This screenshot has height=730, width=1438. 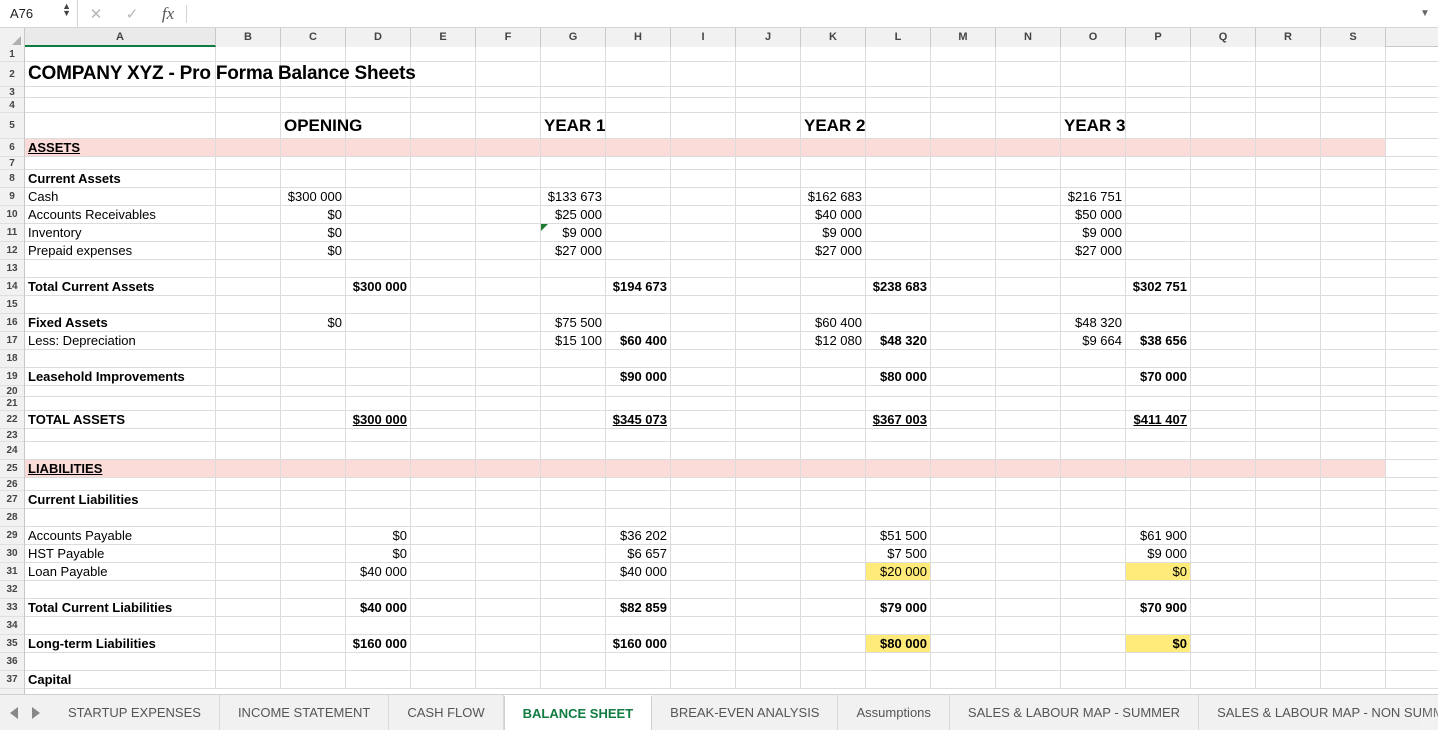 What do you see at coordinates (768, 679) in the screenshot?
I see `cell-j37` at bounding box center [768, 679].